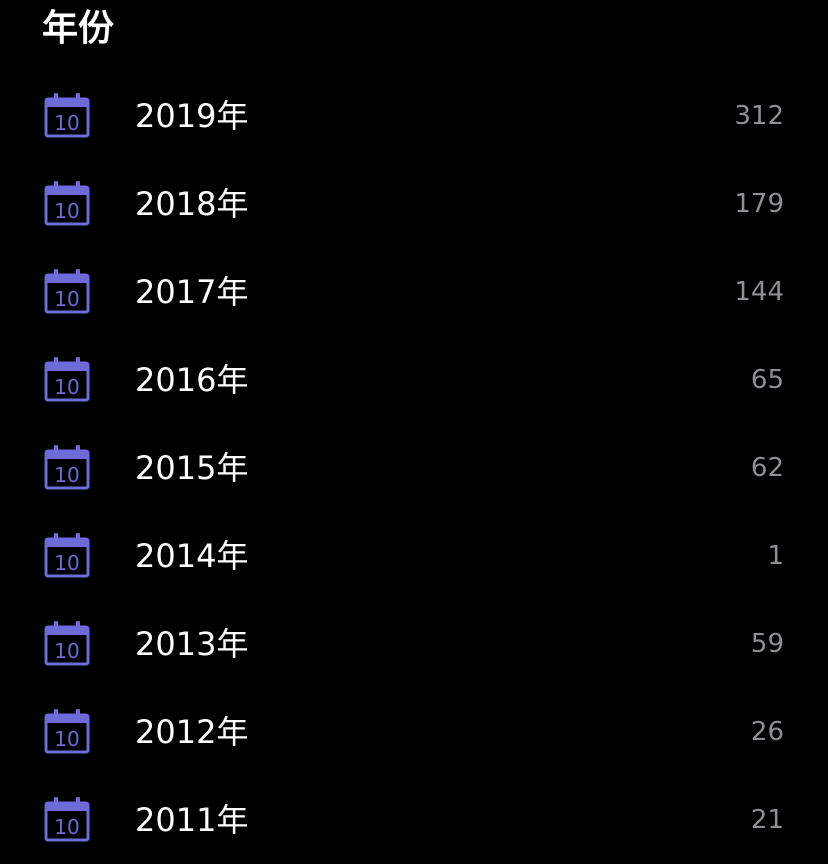 The width and height of the screenshot is (828, 864). I want to click on year-count: 62, so click(767, 468).